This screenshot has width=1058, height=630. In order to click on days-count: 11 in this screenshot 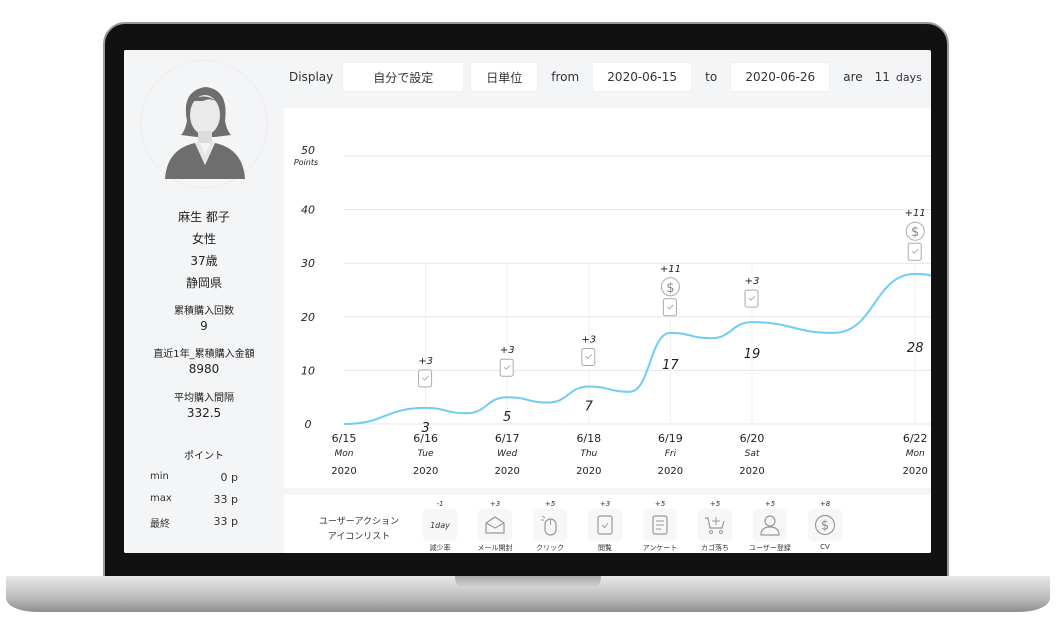, I will do `click(882, 77)`.